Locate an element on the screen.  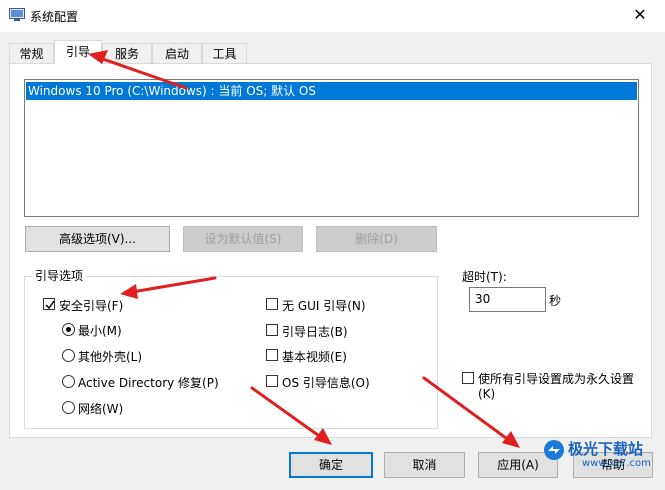
watermark-logo-icon is located at coordinates (554, 450).